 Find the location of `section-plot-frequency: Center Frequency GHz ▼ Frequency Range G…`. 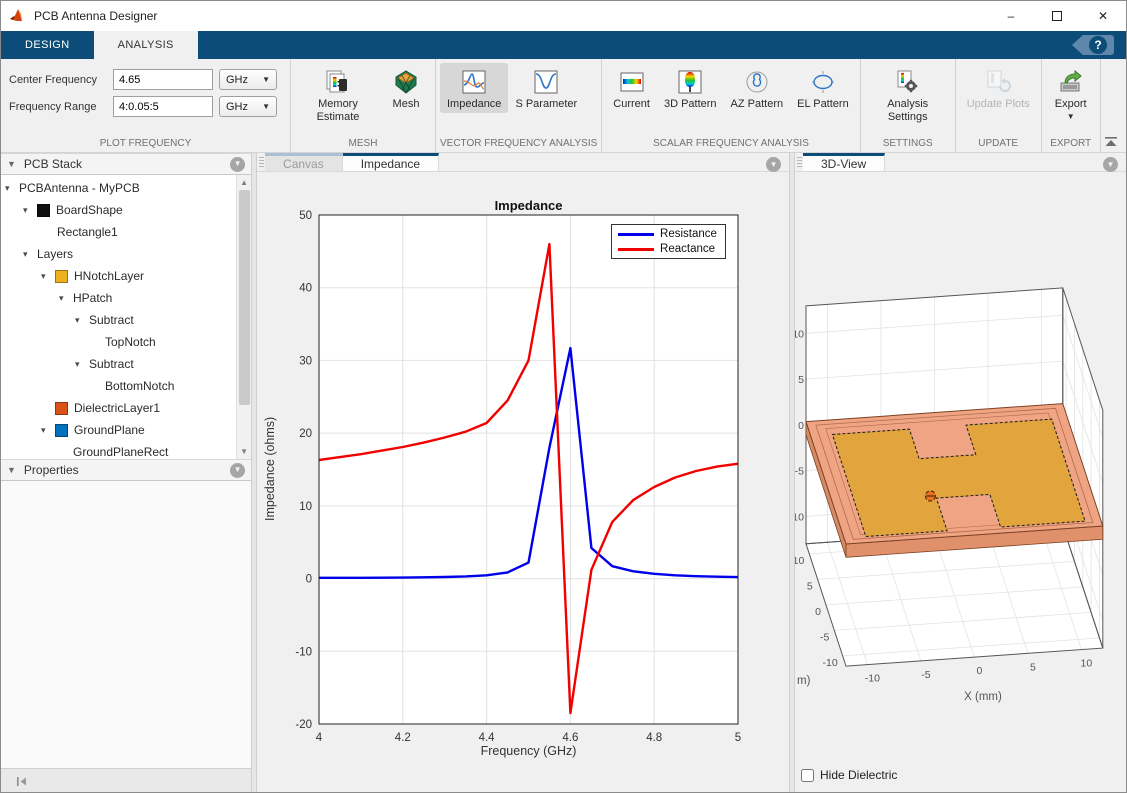

section-plot-frequency: Center Frequency GHz ▼ Frequency Range G… is located at coordinates (146, 105).